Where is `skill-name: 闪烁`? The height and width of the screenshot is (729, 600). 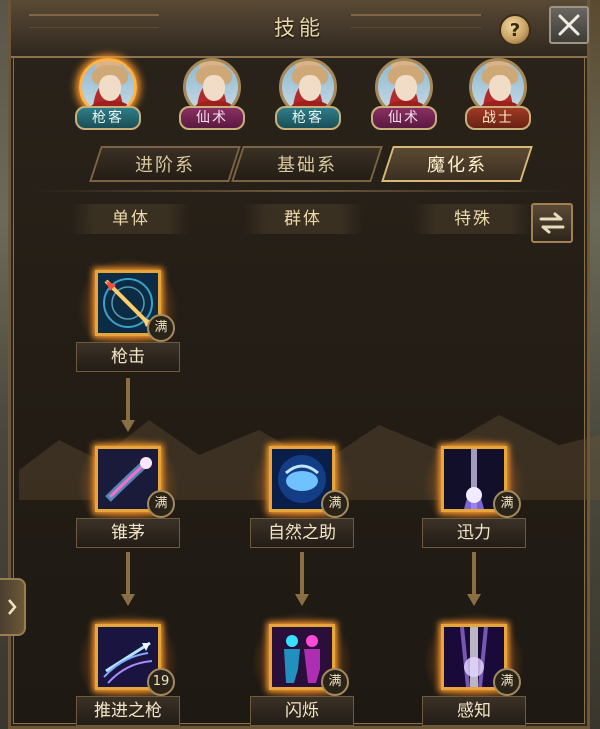
skill-name: 闪烁 is located at coordinates (302, 711).